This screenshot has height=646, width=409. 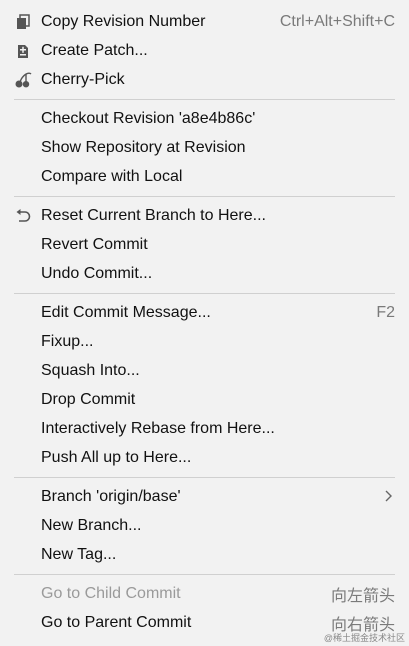 What do you see at coordinates (88, 399) in the screenshot?
I see `menu-item-label: Drop Commit` at bounding box center [88, 399].